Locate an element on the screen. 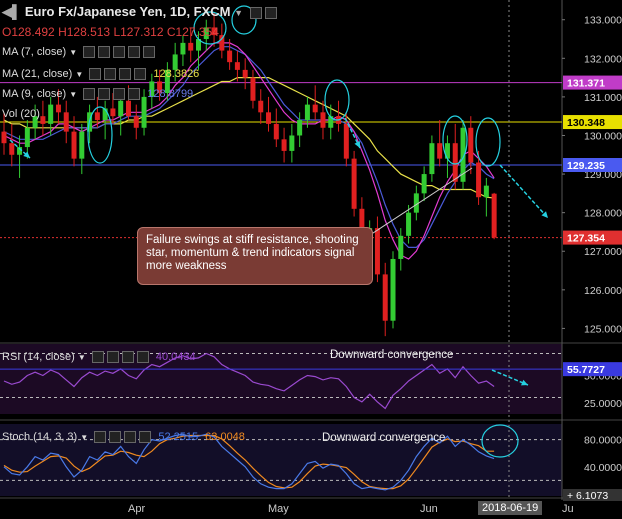  price-tag-label: 127.354 is located at coordinates (586, 239).